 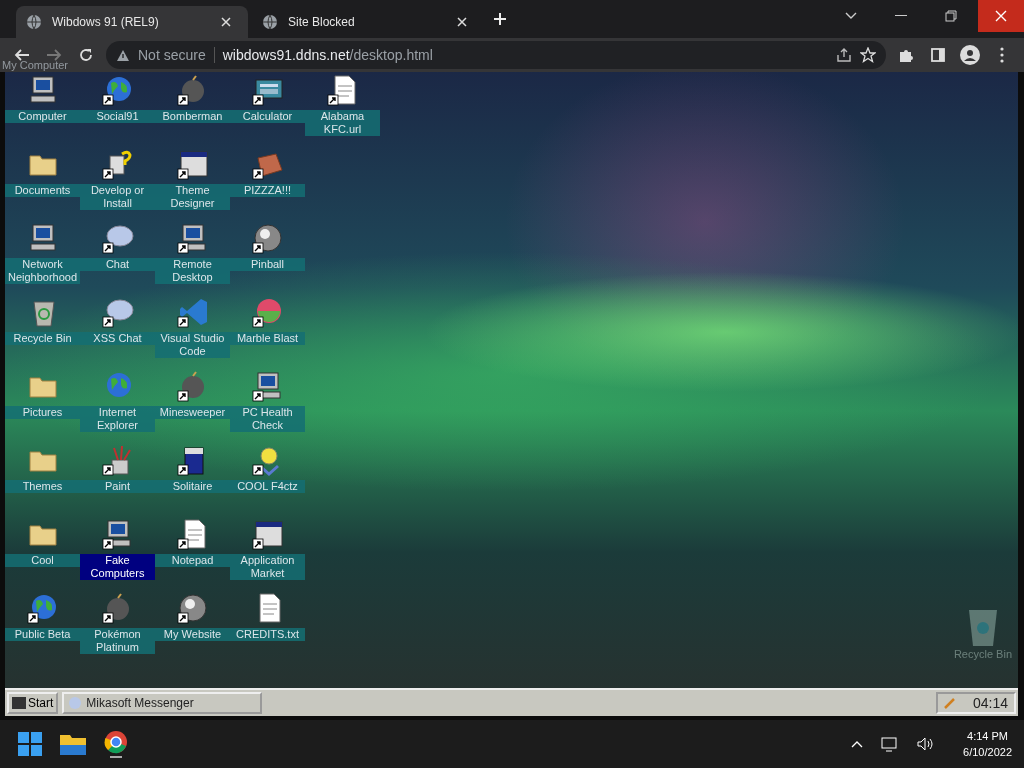 I want to click on address-bar: Not secure wibdows91.ddns.net/desktop.html, so click(x=496, y=55).